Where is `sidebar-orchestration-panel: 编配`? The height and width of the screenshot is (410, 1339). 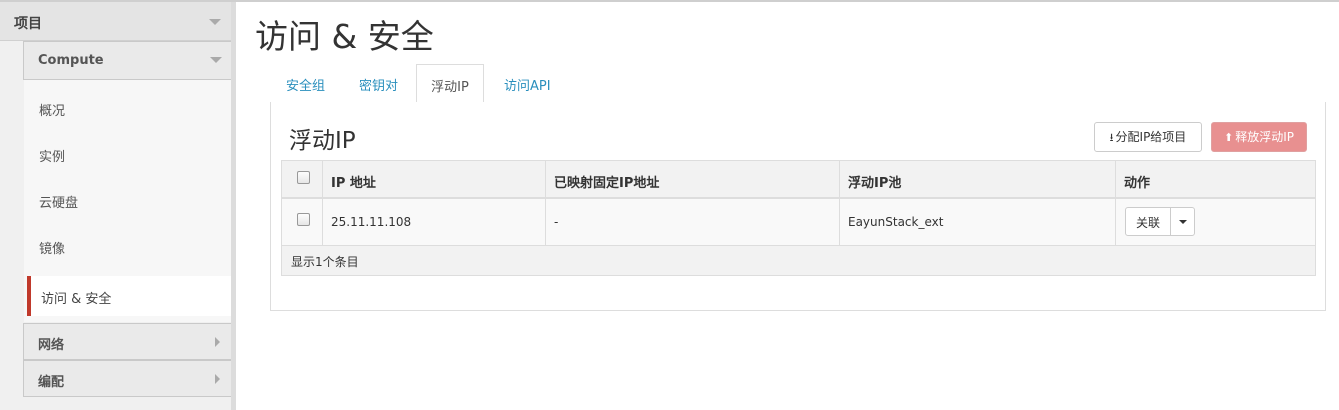
sidebar-orchestration-panel: 编配 is located at coordinates (127, 378).